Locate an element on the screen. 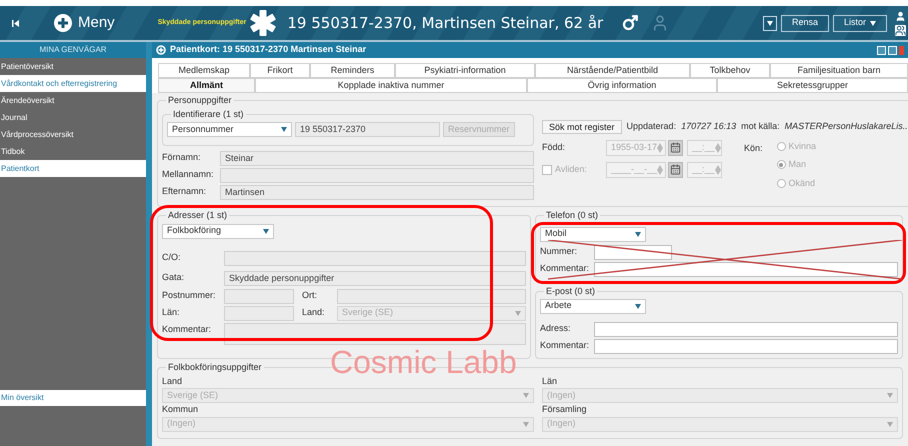 The width and height of the screenshot is (908, 446). tab: Allmänt is located at coordinates (206, 85).